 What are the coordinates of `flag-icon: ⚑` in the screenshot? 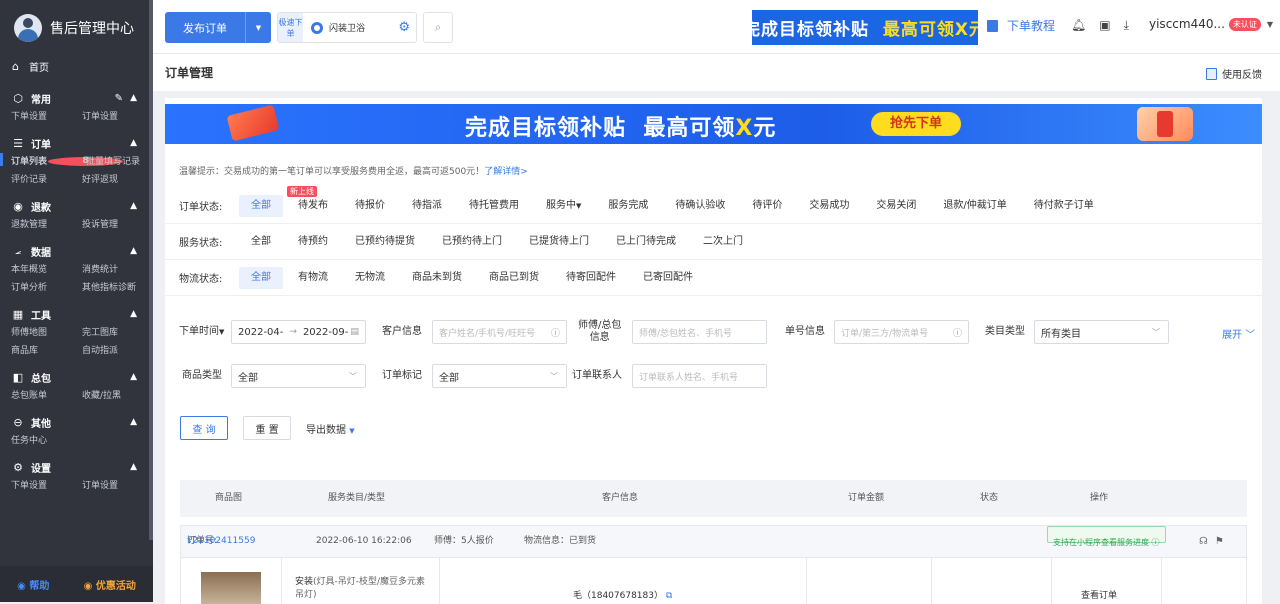 It's located at (1219, 541).